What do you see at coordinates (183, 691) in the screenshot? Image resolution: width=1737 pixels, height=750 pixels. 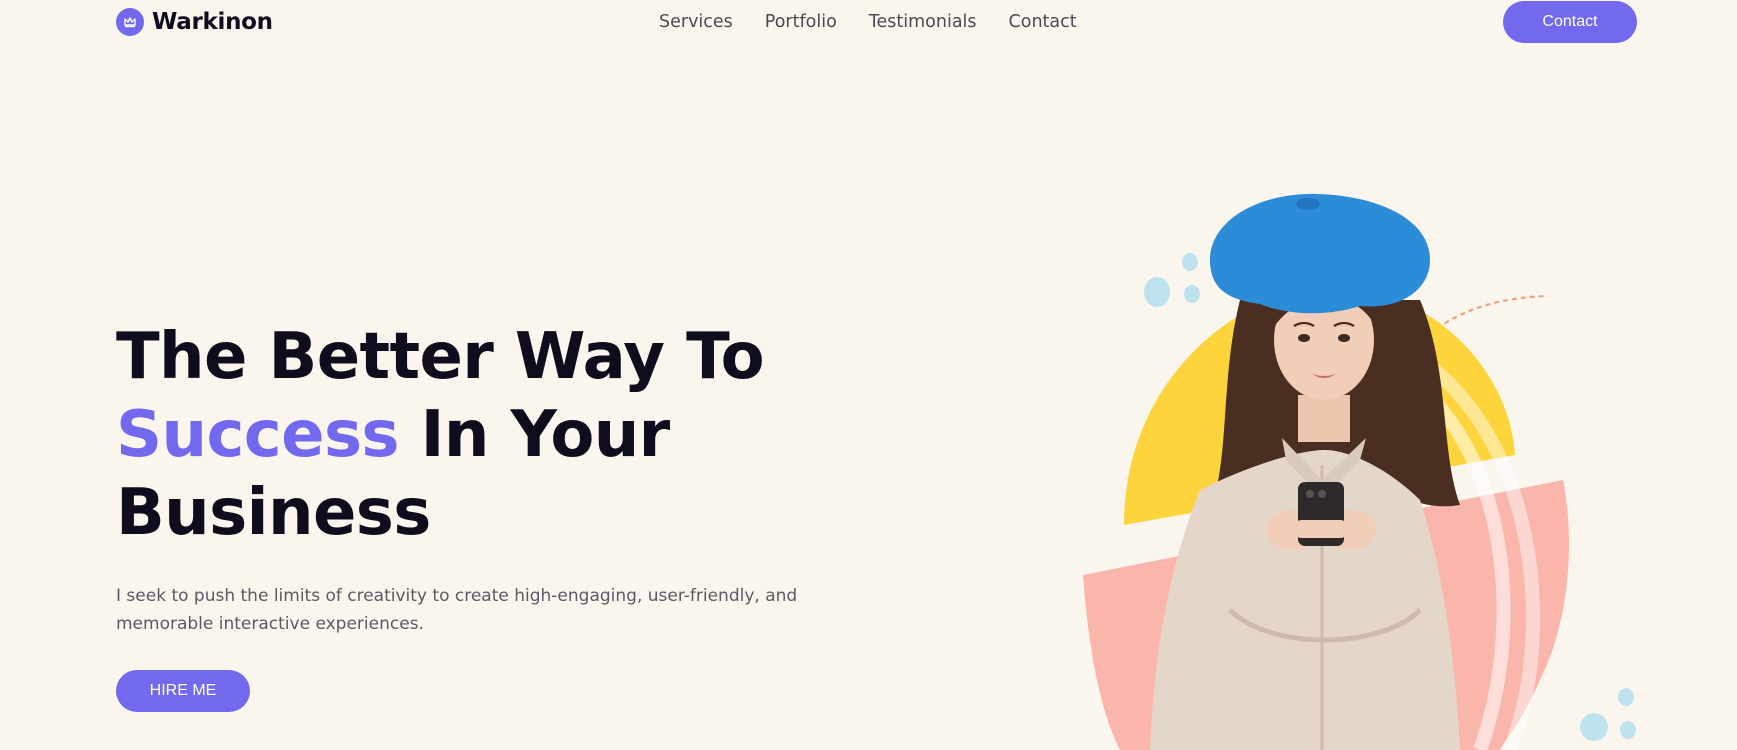 I see `hire-me-button: HIRE ME` at bounding box center [183, 691].